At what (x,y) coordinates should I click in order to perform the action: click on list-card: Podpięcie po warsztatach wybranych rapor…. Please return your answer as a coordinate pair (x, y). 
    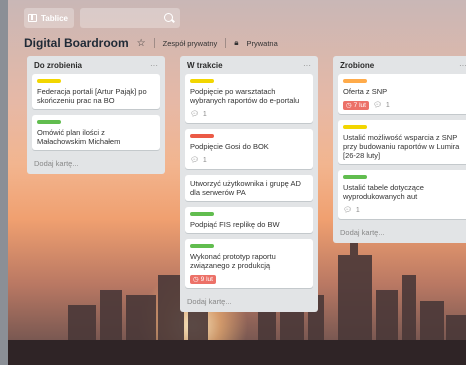
    Looking at the image, I should click on (249, 98).